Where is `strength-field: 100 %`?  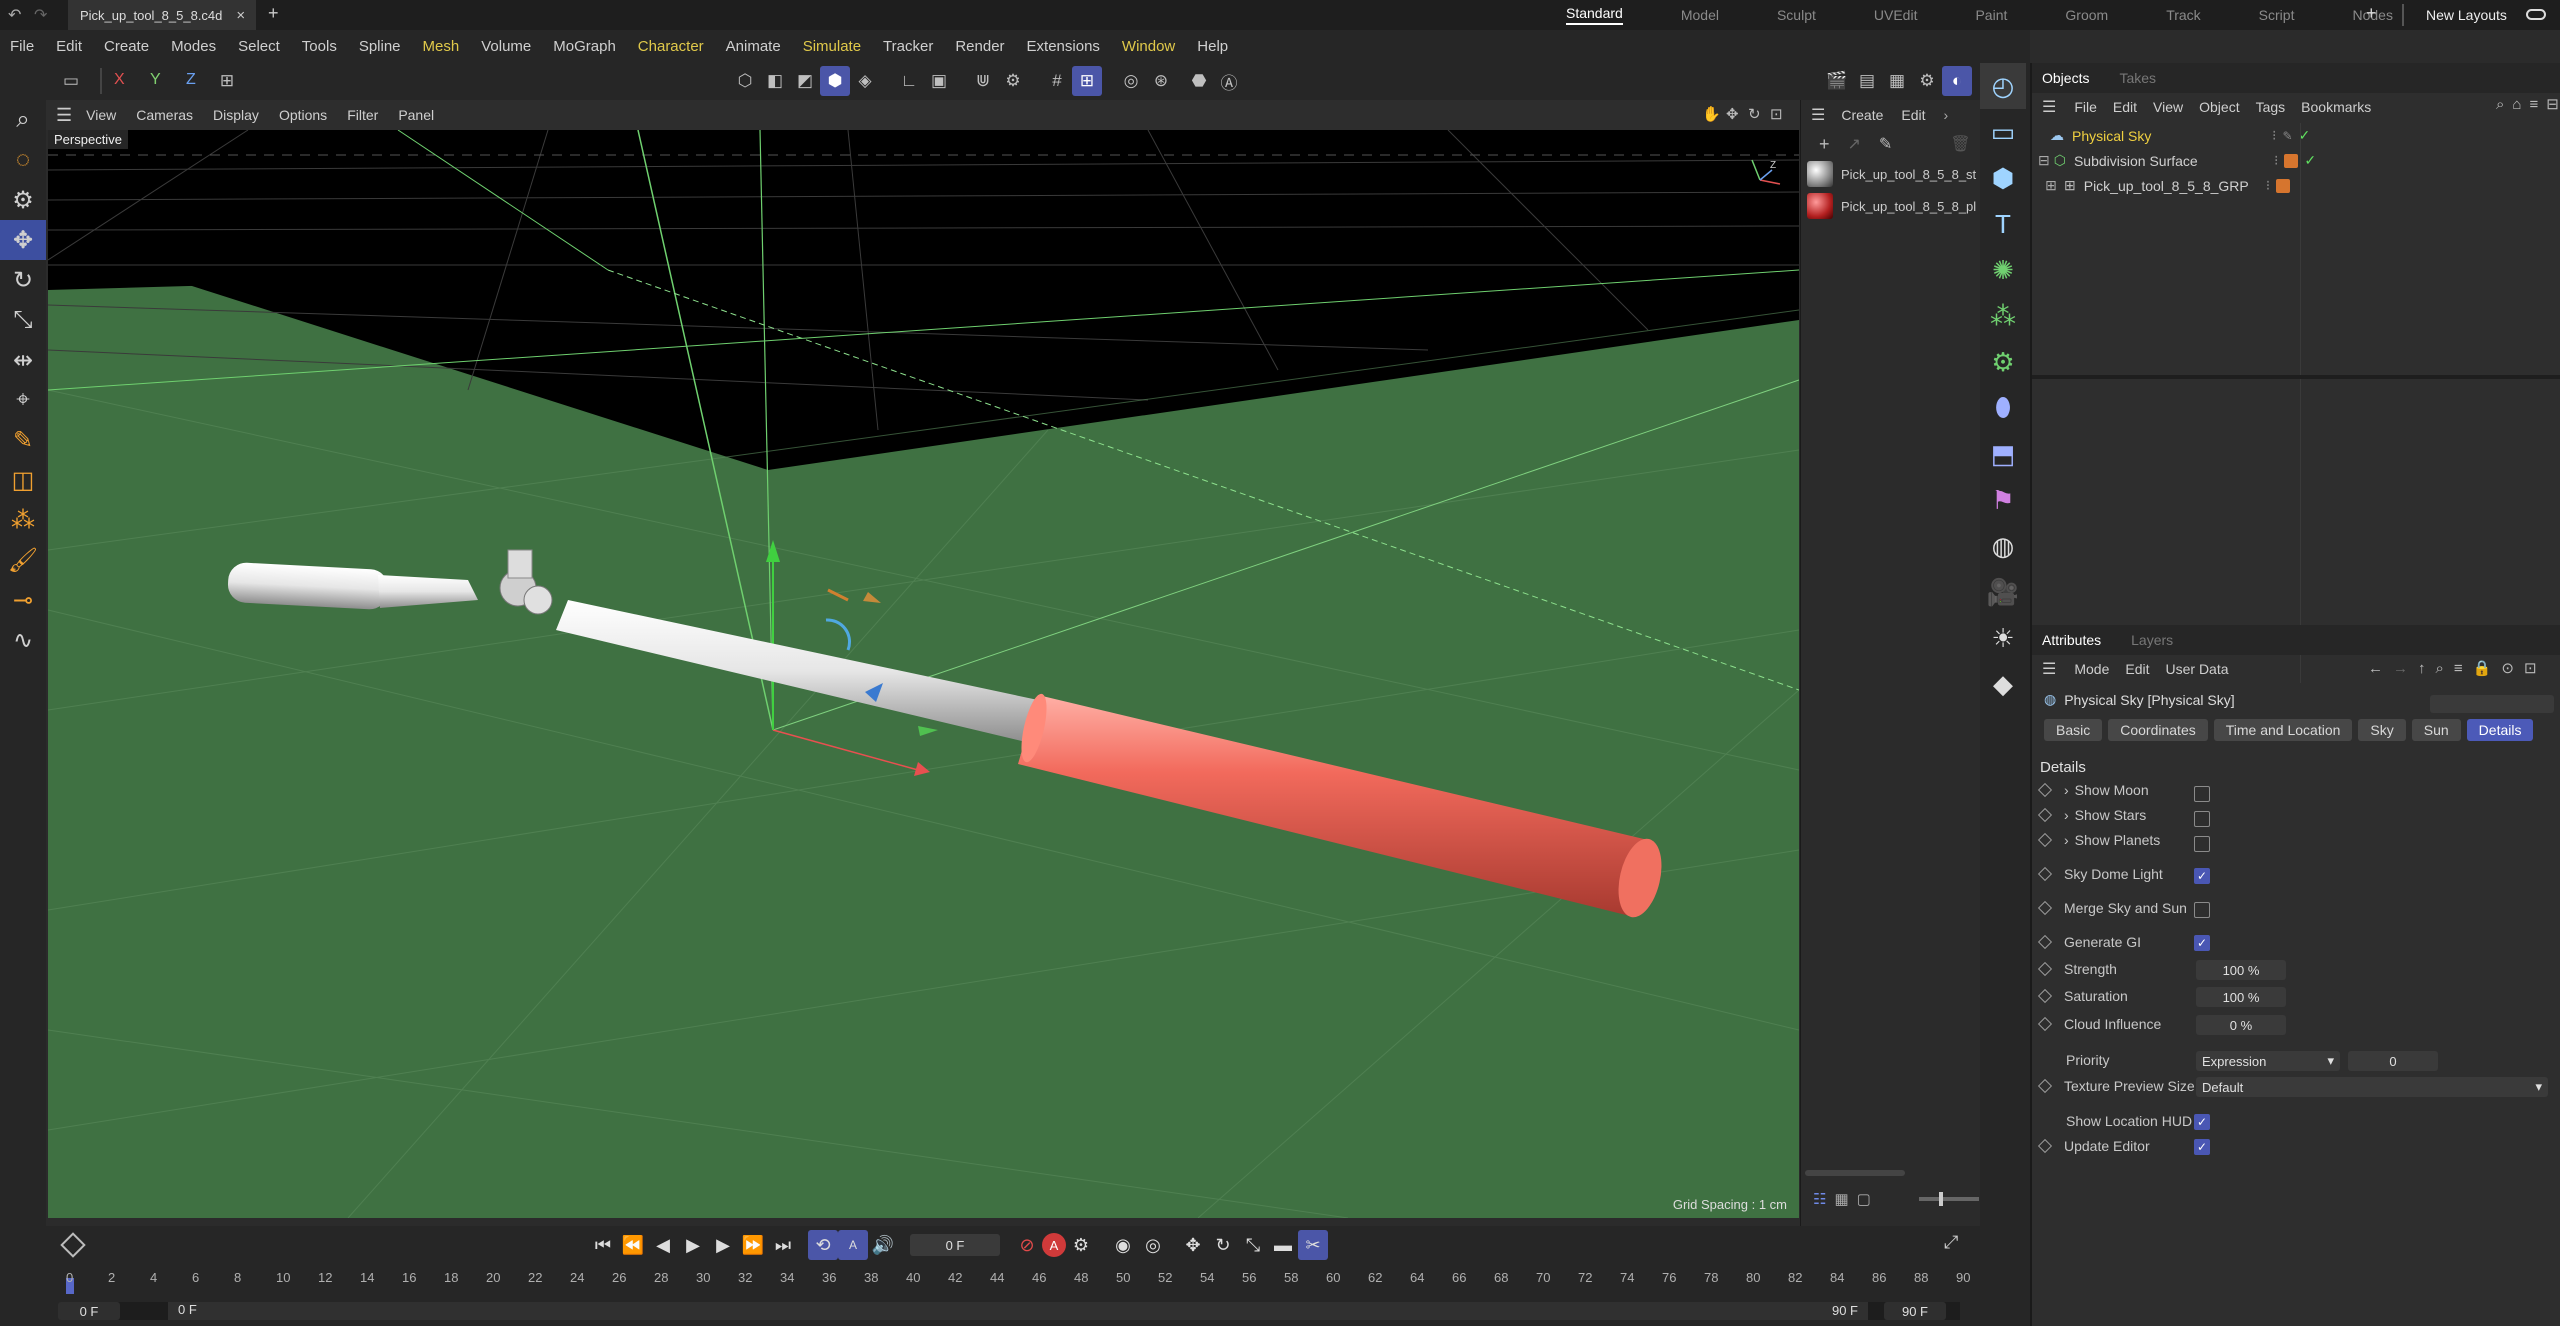 strength-field: 100 % is located at coordinates (2241, 970).